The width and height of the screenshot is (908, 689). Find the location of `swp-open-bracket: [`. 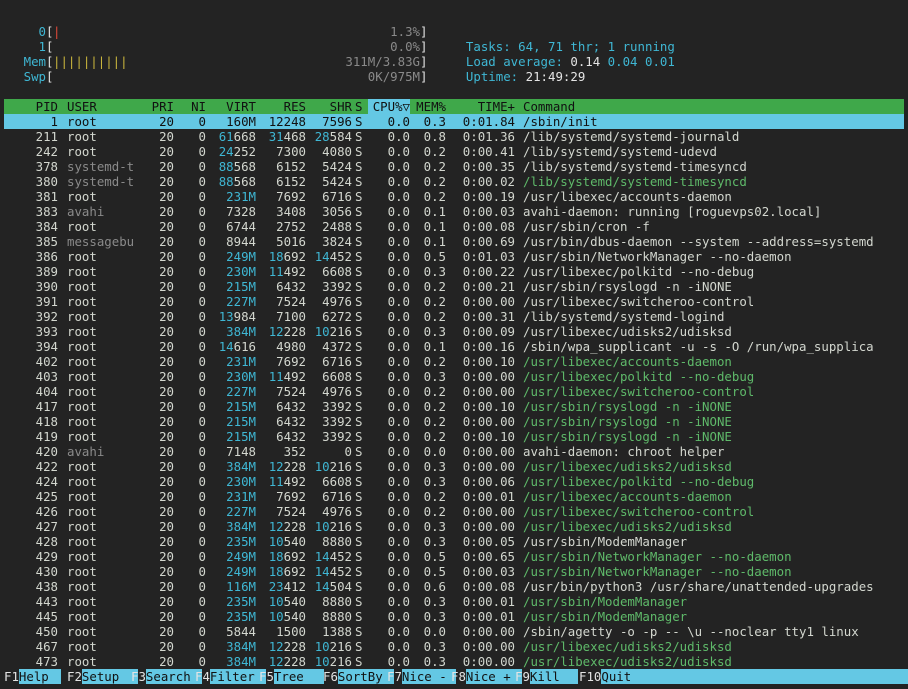

swp-open-bracket: [ is located at coordinates (50, 76).